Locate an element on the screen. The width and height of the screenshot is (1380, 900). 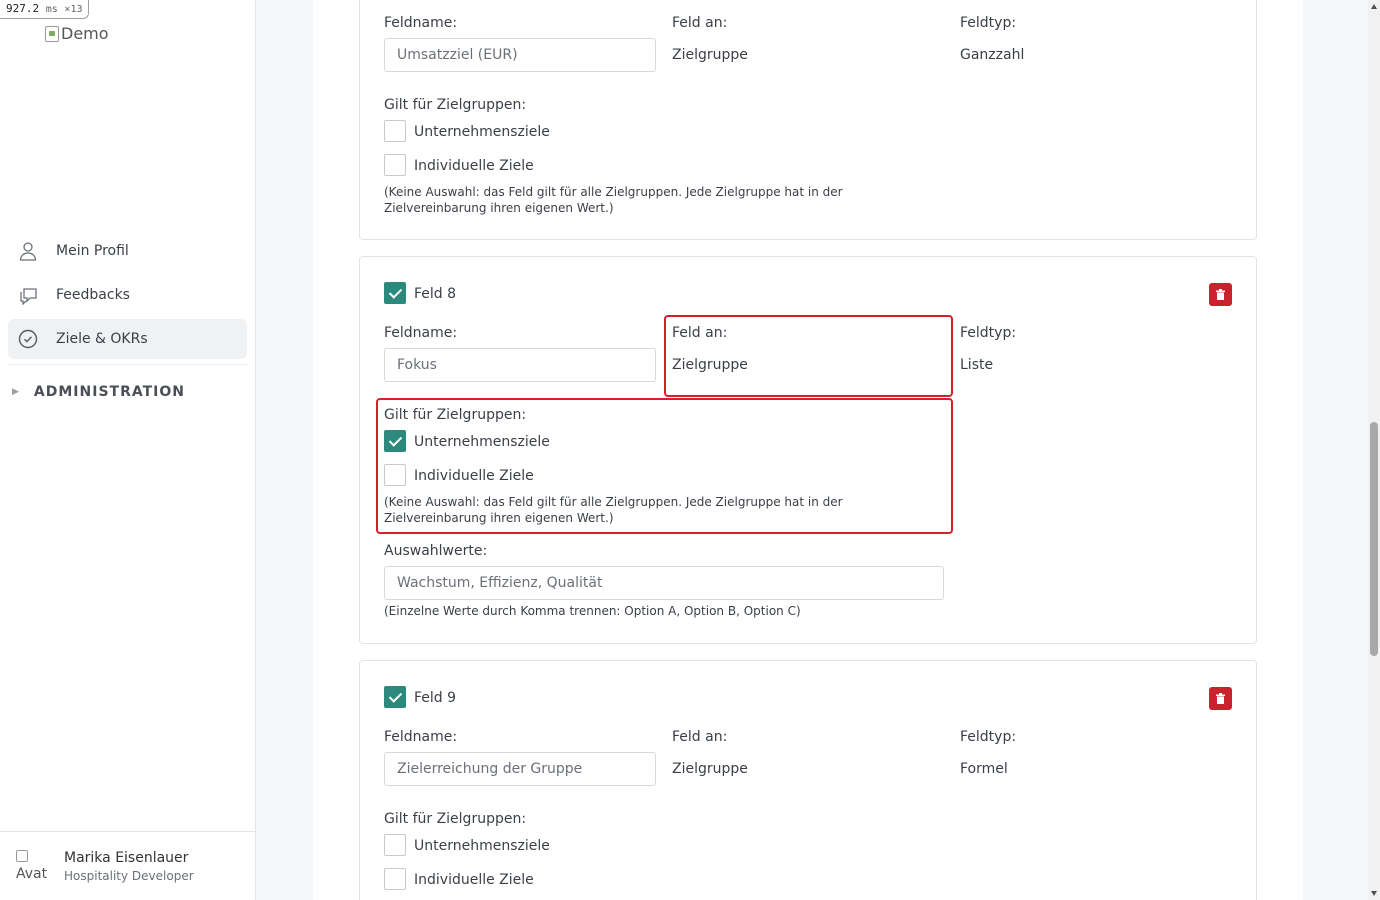
check-circle-icon is located at coordinates (28, 339).